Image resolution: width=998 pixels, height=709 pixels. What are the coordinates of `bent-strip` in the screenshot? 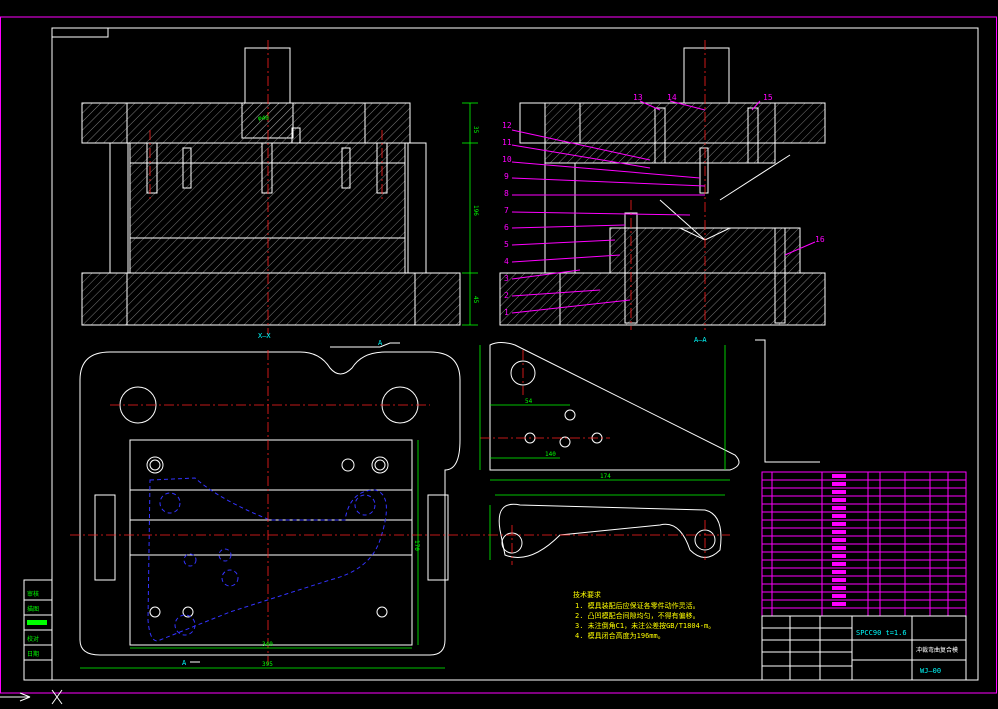 It's located at (787, 401).